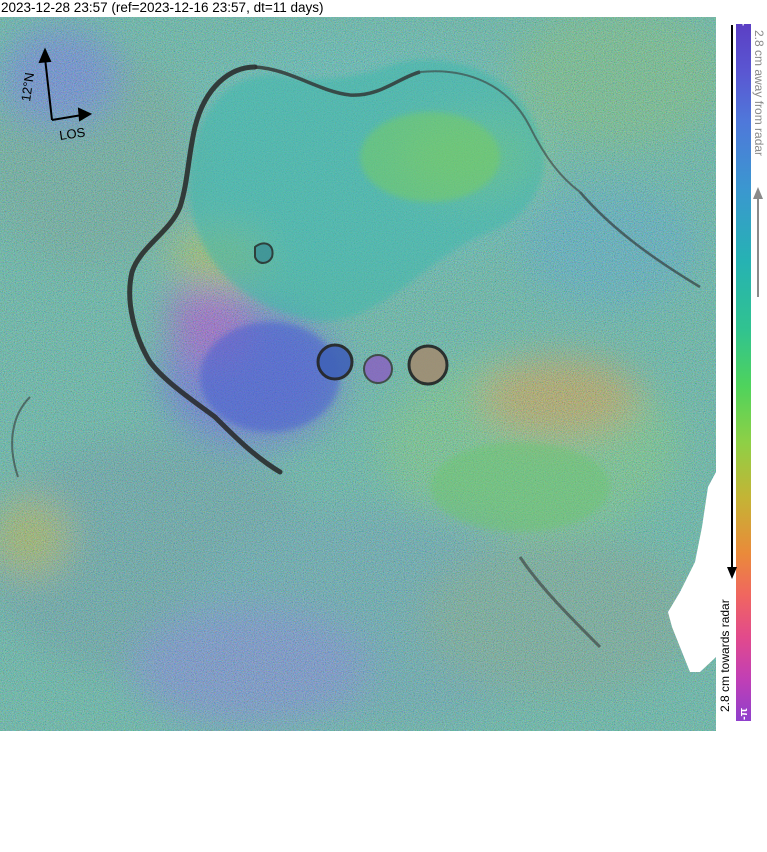 This screenshot has height=852, width=767. What do you see at coordinates (759, 93) in the screenshot?
I see `away-label: 2.8 cm away from radar` at bounding box center [759, 93].